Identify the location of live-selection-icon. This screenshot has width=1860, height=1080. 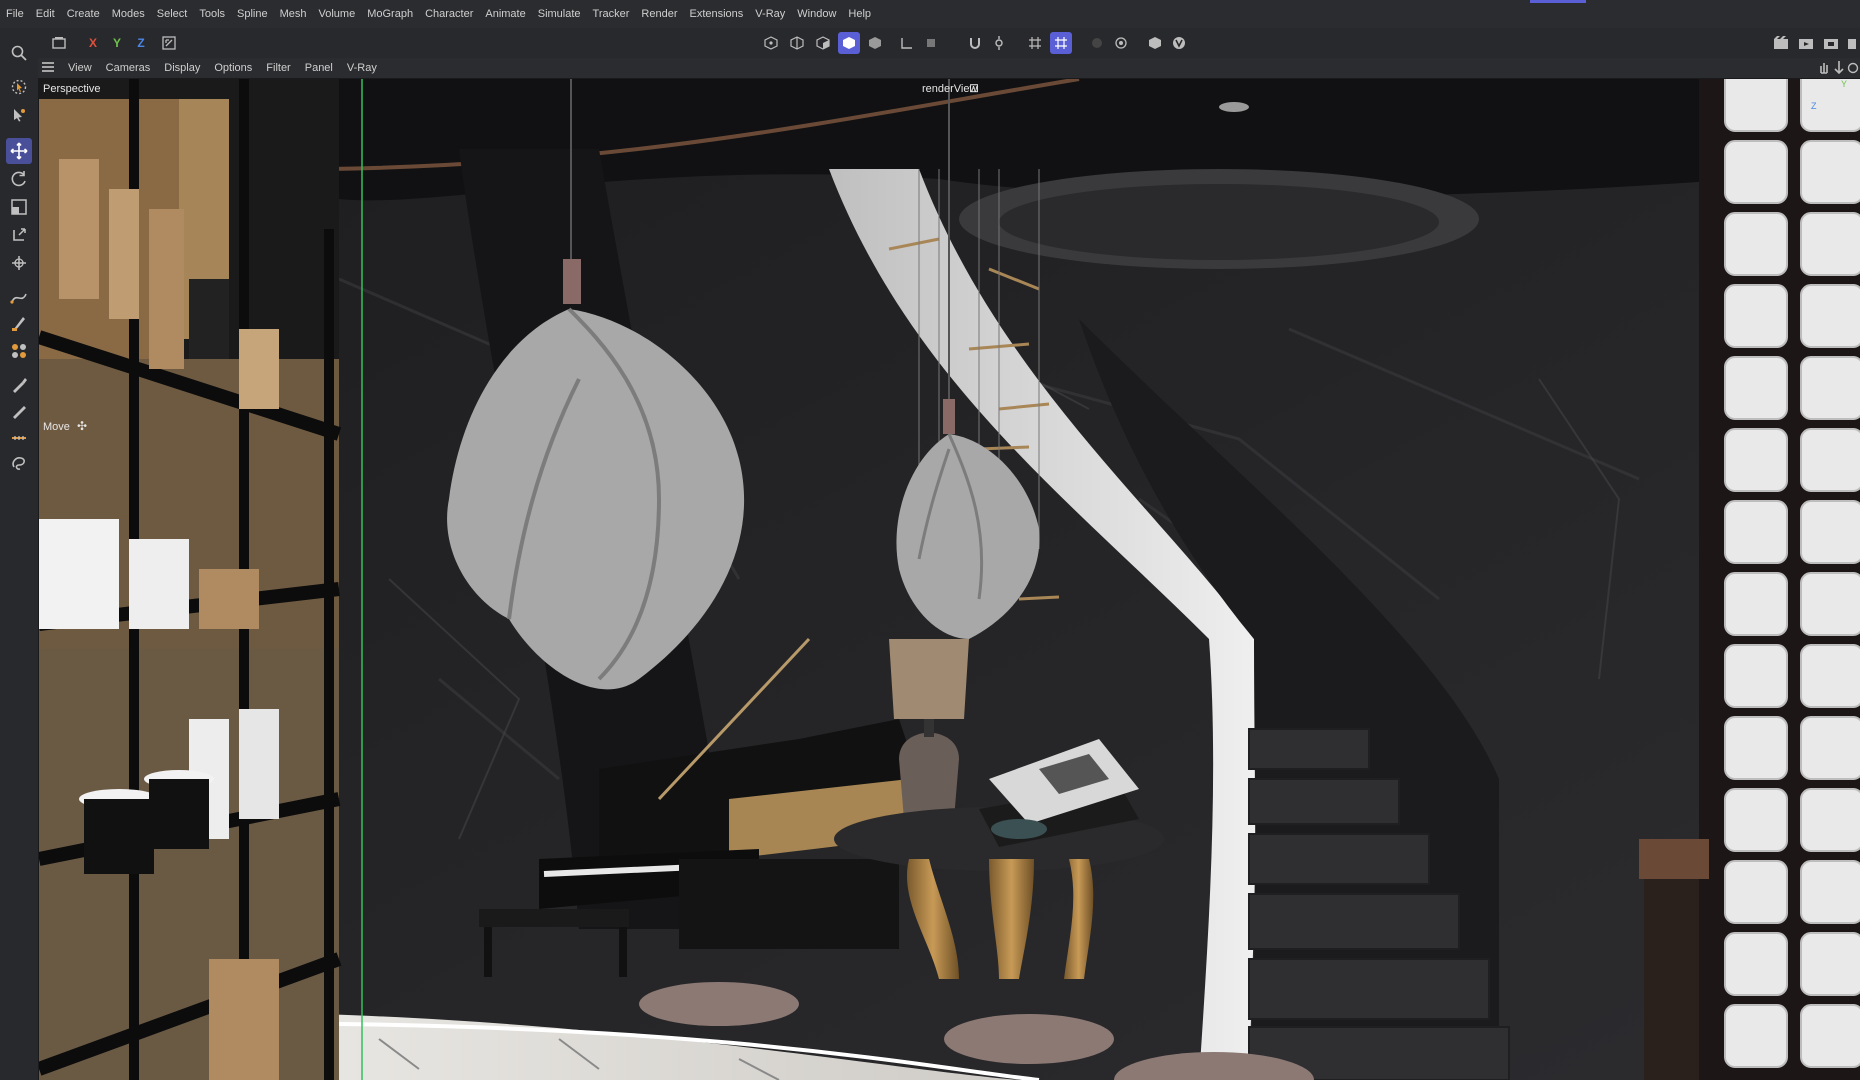
(19, 87).